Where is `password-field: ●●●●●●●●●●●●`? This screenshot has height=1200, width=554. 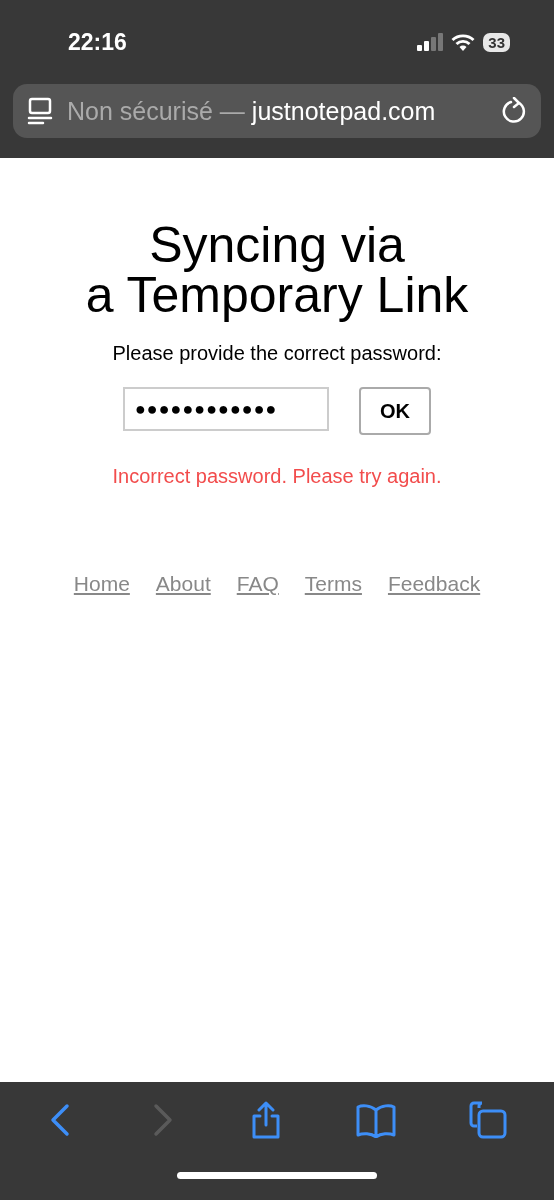
password-field: ●●●●●●●●●●●● is located at coordinates (226, 409).